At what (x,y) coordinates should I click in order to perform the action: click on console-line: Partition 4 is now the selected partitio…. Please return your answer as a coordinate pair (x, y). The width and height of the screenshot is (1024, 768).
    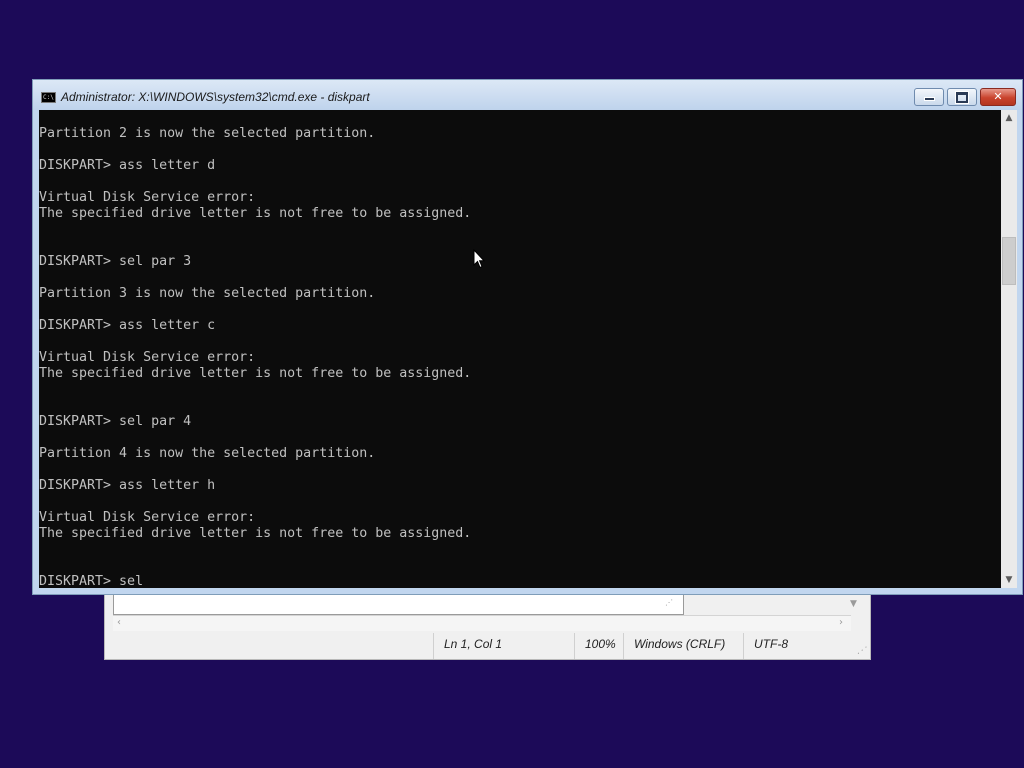
    Looking at the image, I should click on (207, 453).